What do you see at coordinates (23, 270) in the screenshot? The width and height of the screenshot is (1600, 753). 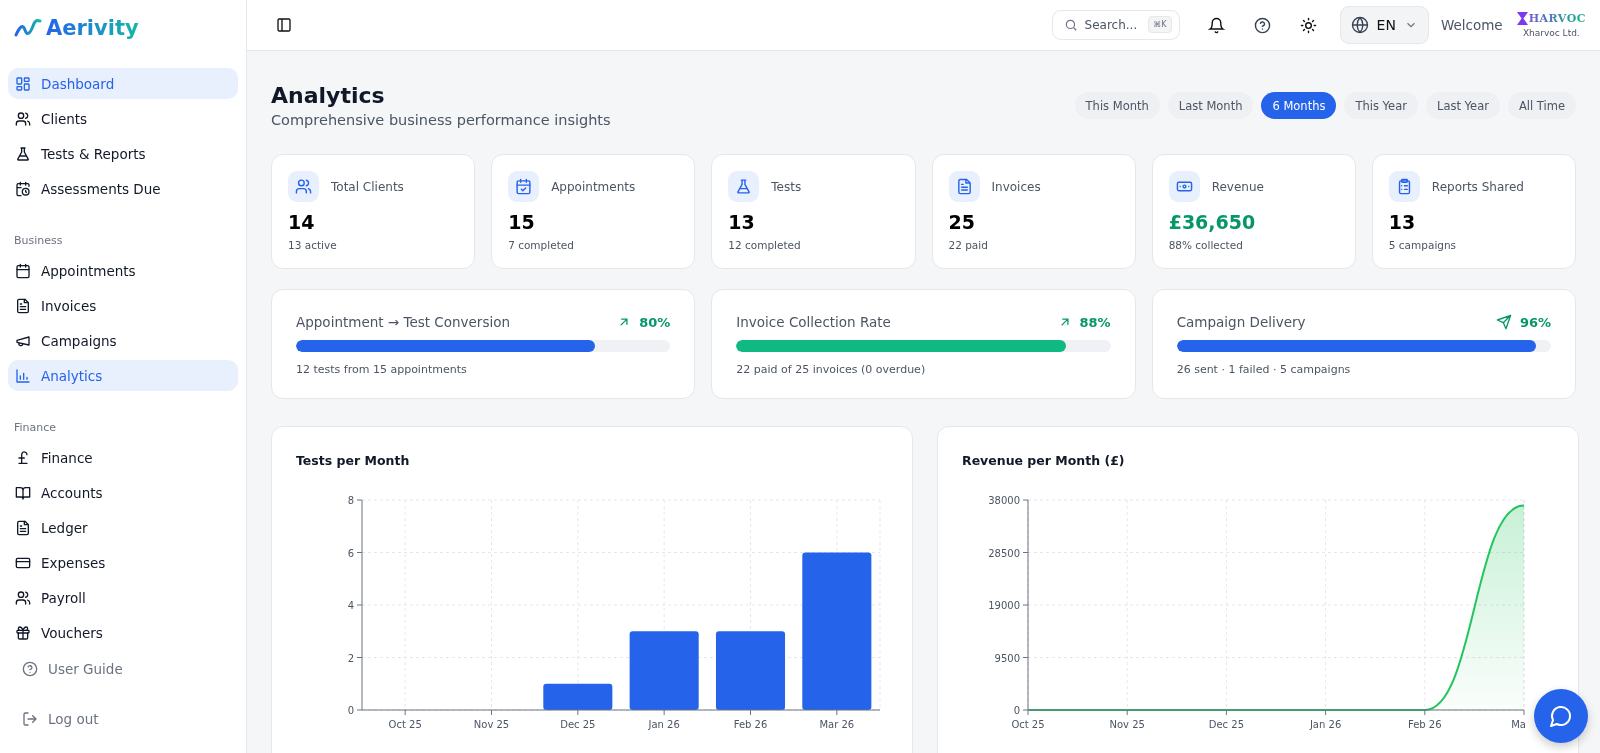 I see `calendar-icon` at bounding box center [23, 270].